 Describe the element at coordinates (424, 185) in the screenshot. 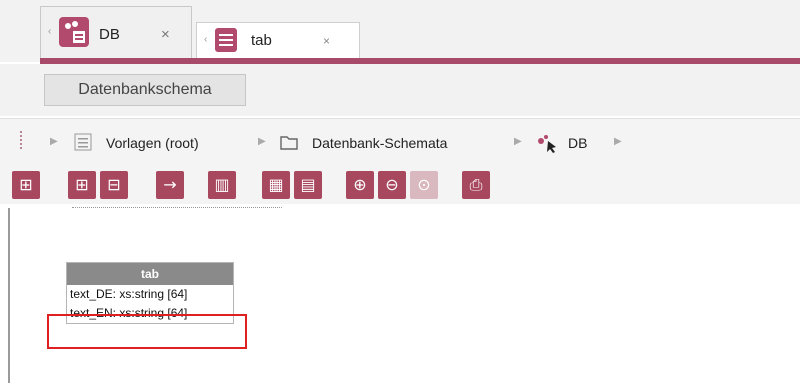

I see `zoom-reset-icon: ⊙` at that location.